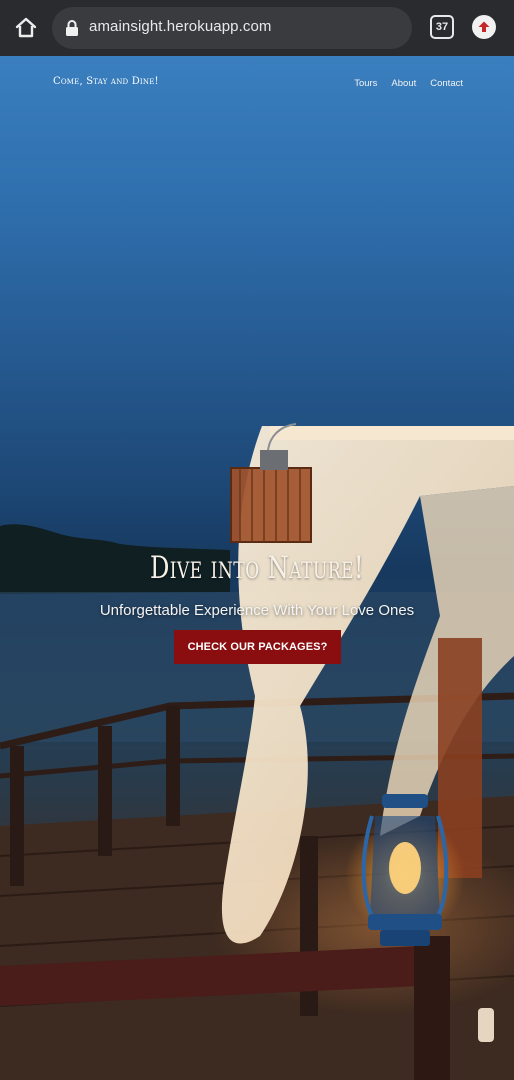 Image resolution: width=514 pixels, height=1080 pixels. Describe the element at coordinates (446, 83) in the screenshot. I see `nav-link-contact: Contact` at that location.